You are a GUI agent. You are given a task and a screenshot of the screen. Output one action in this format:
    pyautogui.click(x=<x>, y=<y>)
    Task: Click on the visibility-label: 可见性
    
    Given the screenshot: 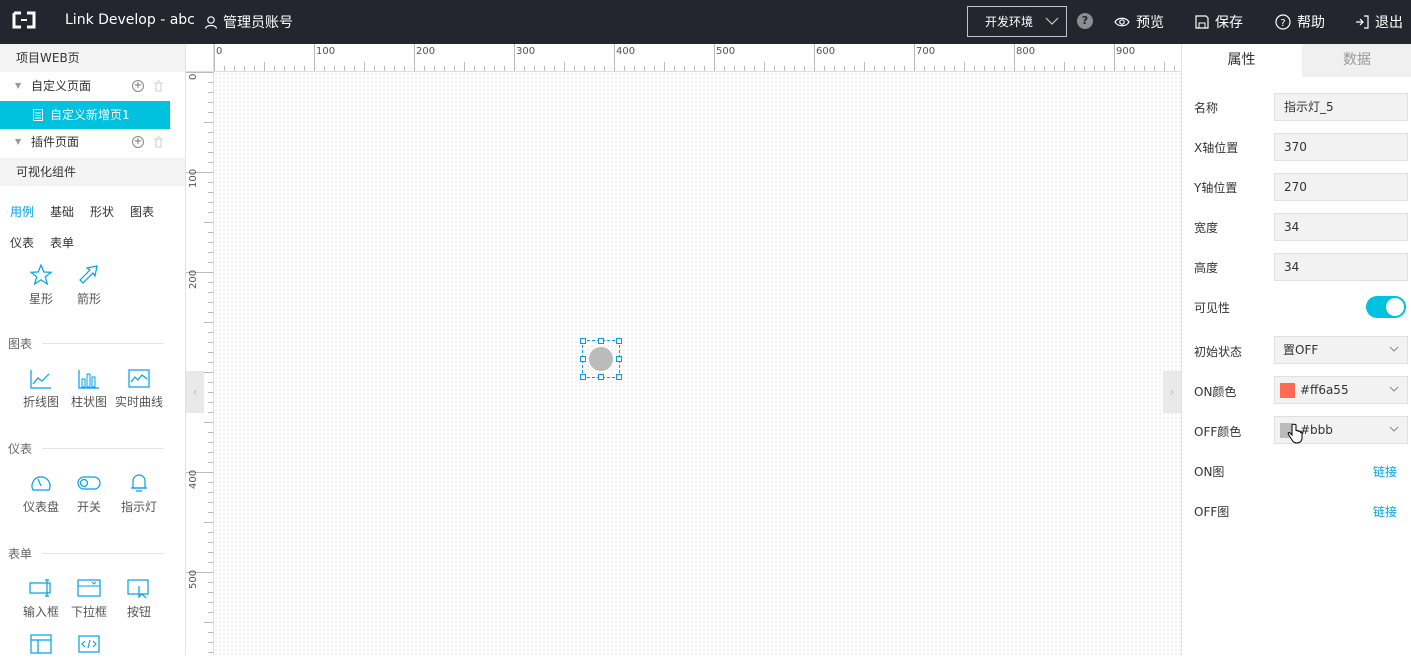 What is the action you would take?
    pyautogui.click(x=1212, y=308)
    